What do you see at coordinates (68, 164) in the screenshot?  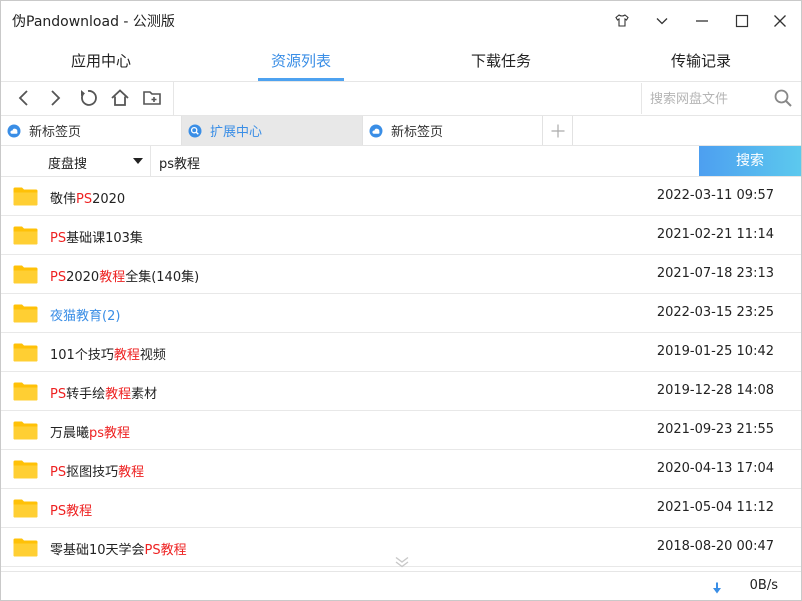 I see `search-engine-value: 度盘搜` at bounding box center [68, 164].